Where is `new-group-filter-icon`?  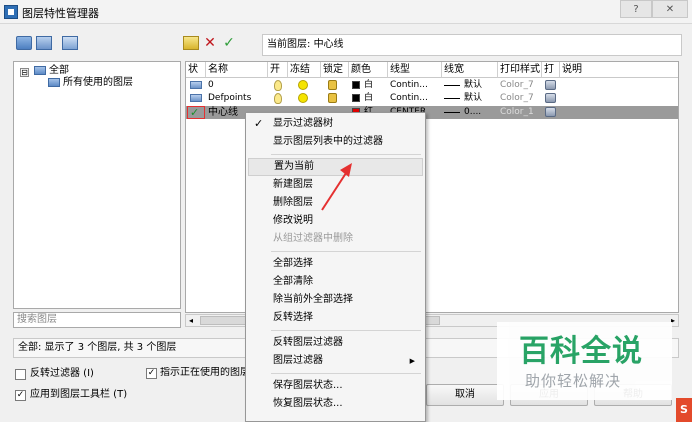
new-group-filter-icon is located at coordinates (44, 43).